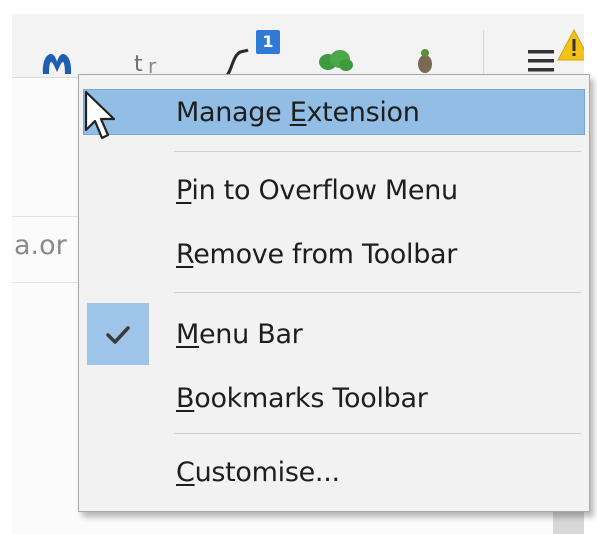  Describe the element at coordinates (334, 334) in the screenshot. I see `menu-item-menu-bar: Menu Bar` at that location.